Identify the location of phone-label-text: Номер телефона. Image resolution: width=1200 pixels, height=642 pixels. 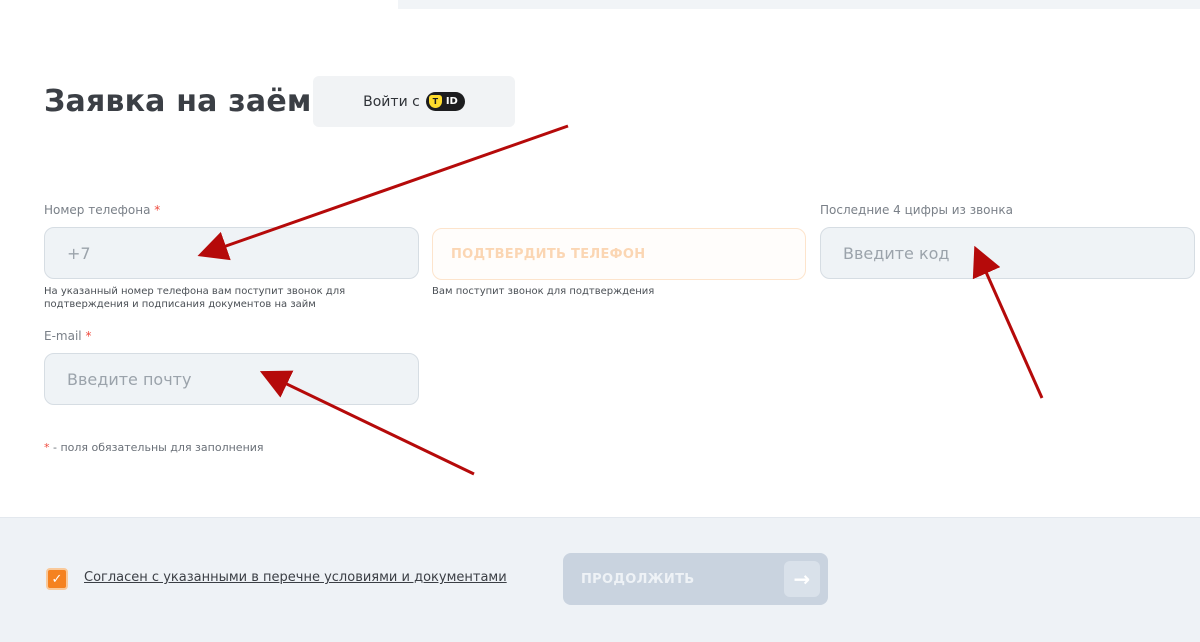
(97, 210).